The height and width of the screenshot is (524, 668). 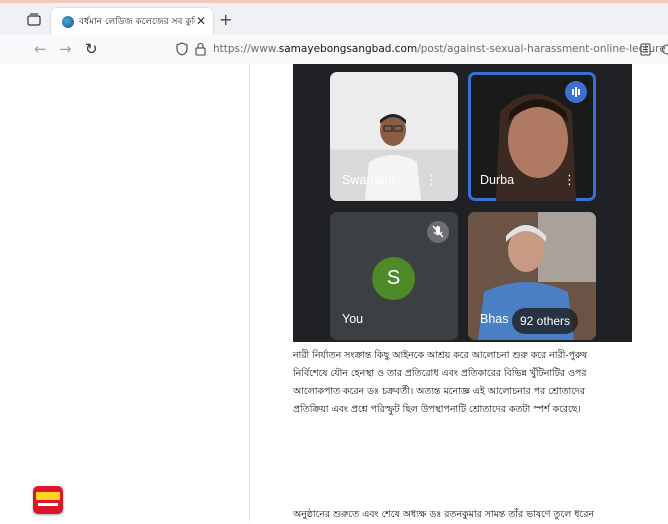 I want to click on reader-view-icon, so click(x=645, y=49).